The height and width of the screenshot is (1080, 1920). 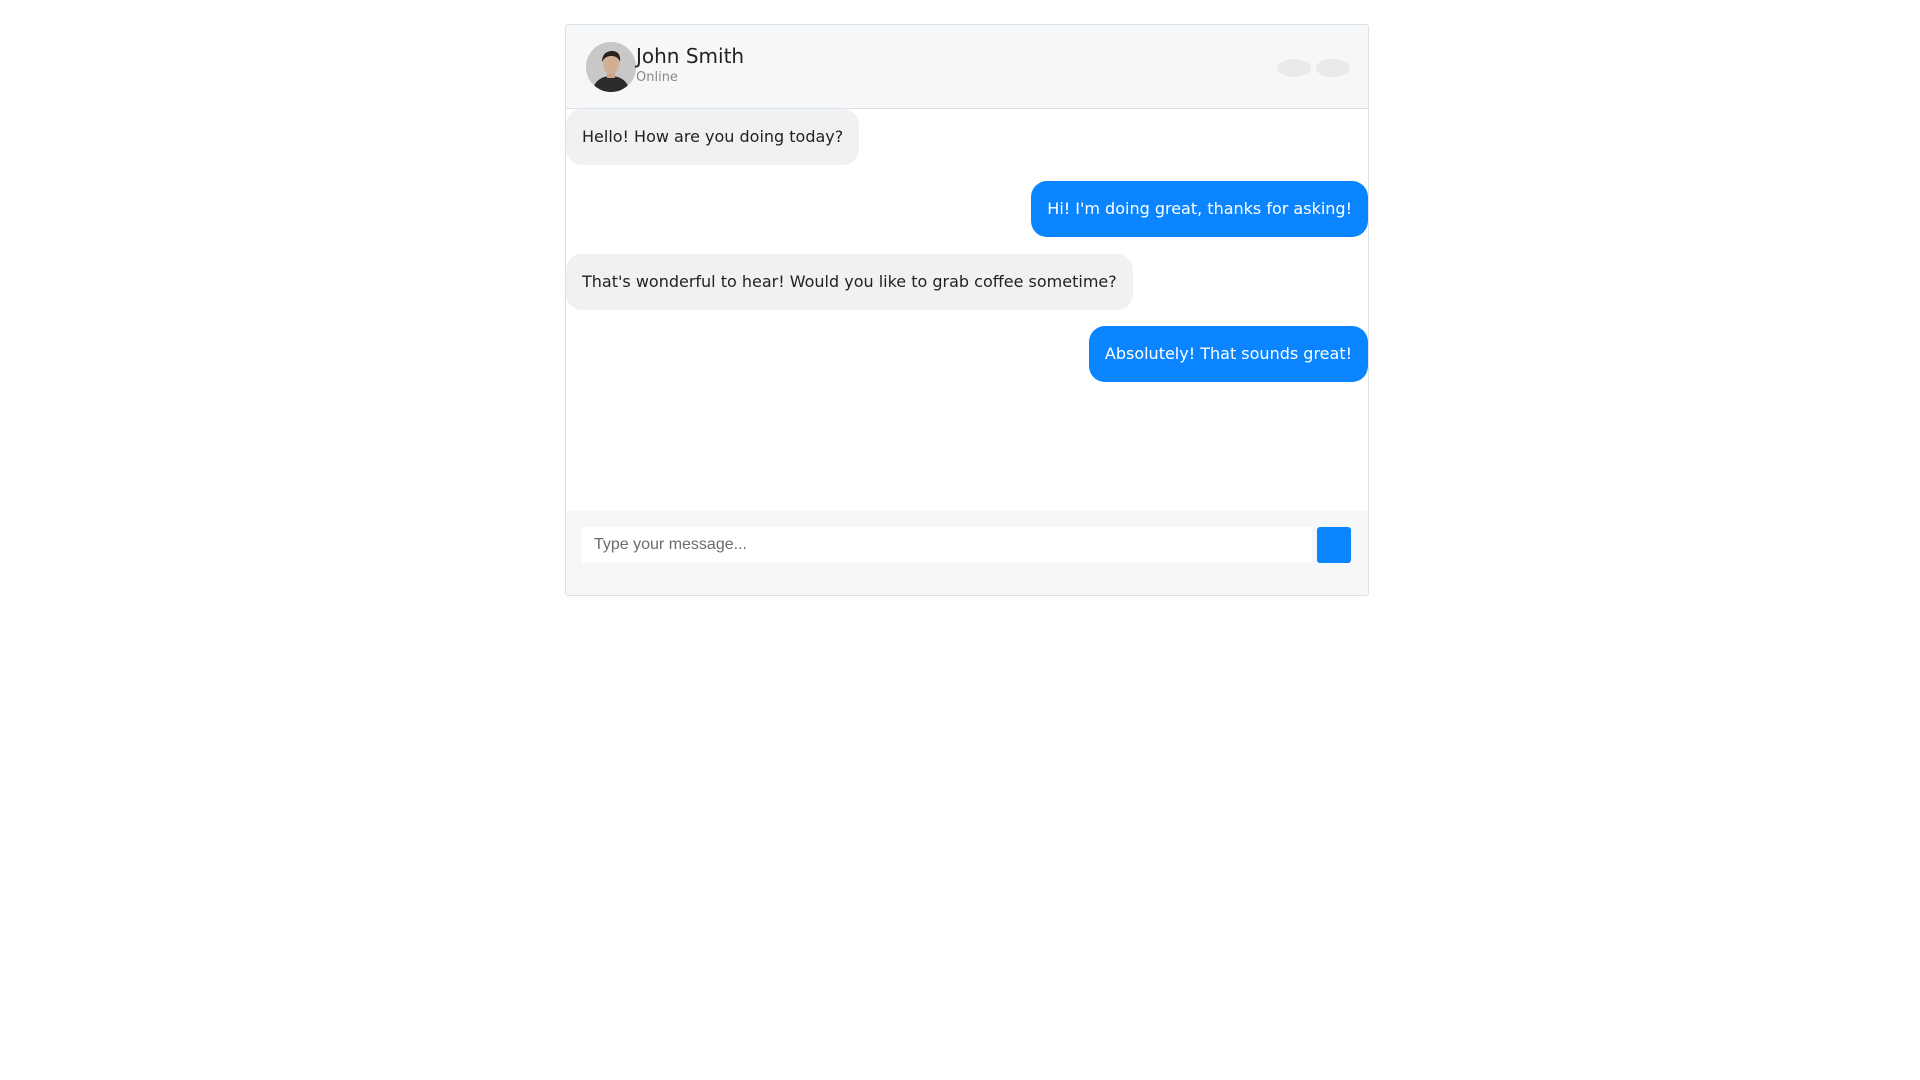 I want to click on more-icon, so click(x=1333, y=68).